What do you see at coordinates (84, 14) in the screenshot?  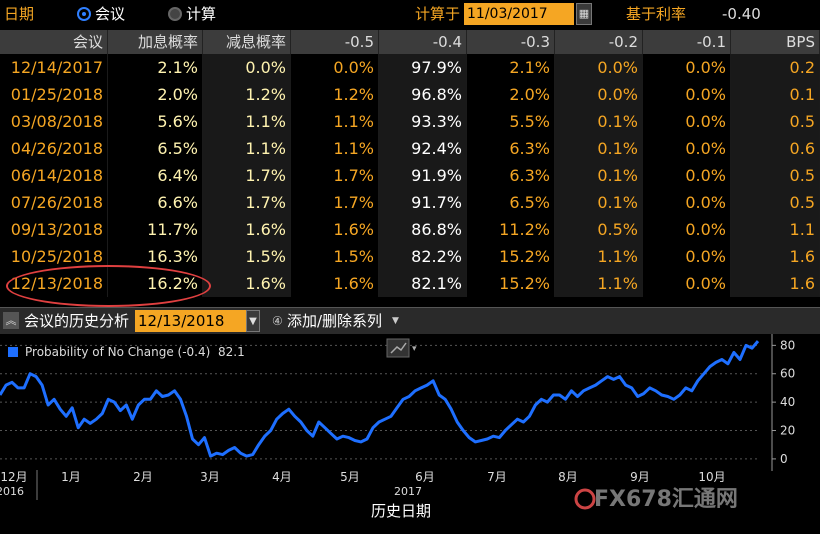 I see `meeting-radio-button` at bounding box center [84, 14].